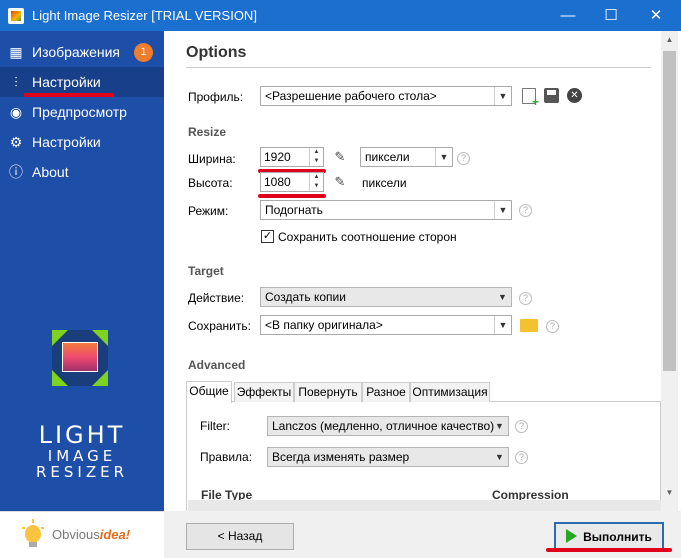 Image resolution: width=681 pixels, height=558 pixels. I want to click on vertical-scrollbar: ▲ ▼, so click(669, 271).